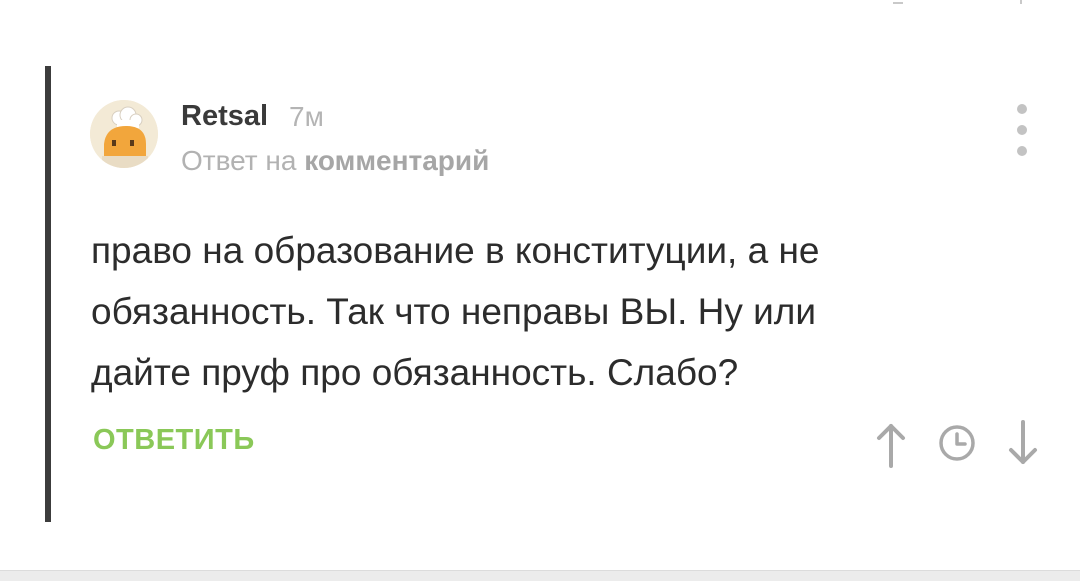  Describe the element at coordinates (239, 160) in the screenshot. I see `reply-prefix: Ответ на` at that location.